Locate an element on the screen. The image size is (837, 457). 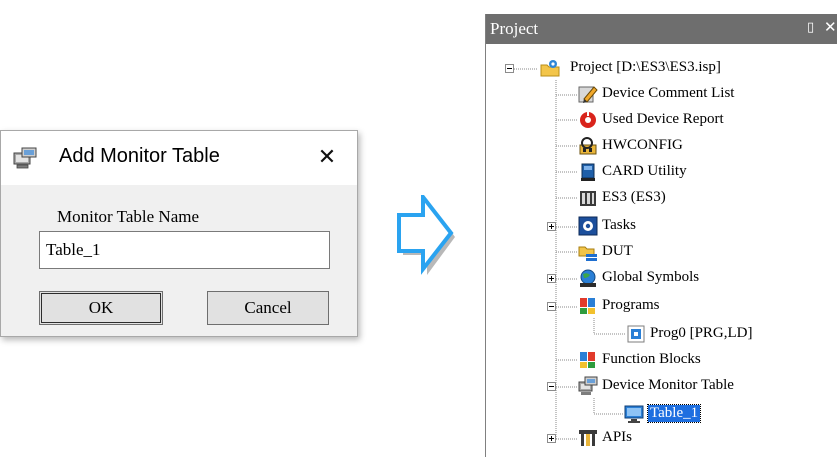
tree-item-project: Project [D:\ES3\ES3.isp] is located at coordinates (670, 69).